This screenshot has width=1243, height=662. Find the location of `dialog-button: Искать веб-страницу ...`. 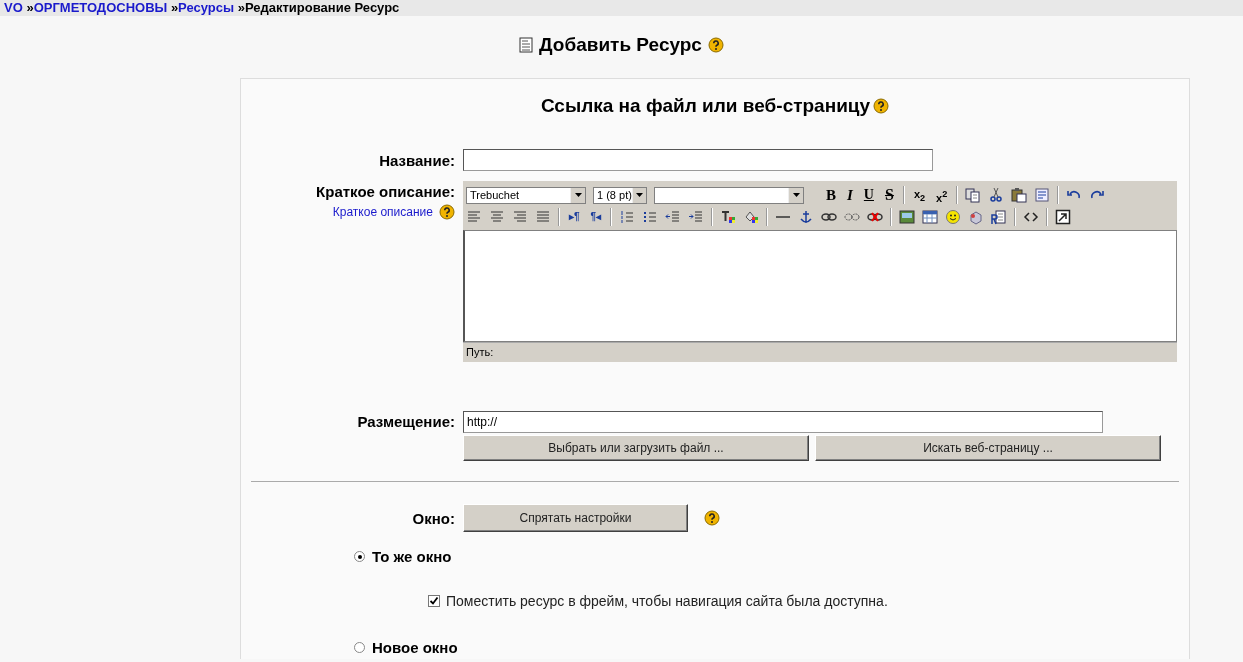

dialog-button: Искать веб-страницу ... is located at coordinates (988, 448).